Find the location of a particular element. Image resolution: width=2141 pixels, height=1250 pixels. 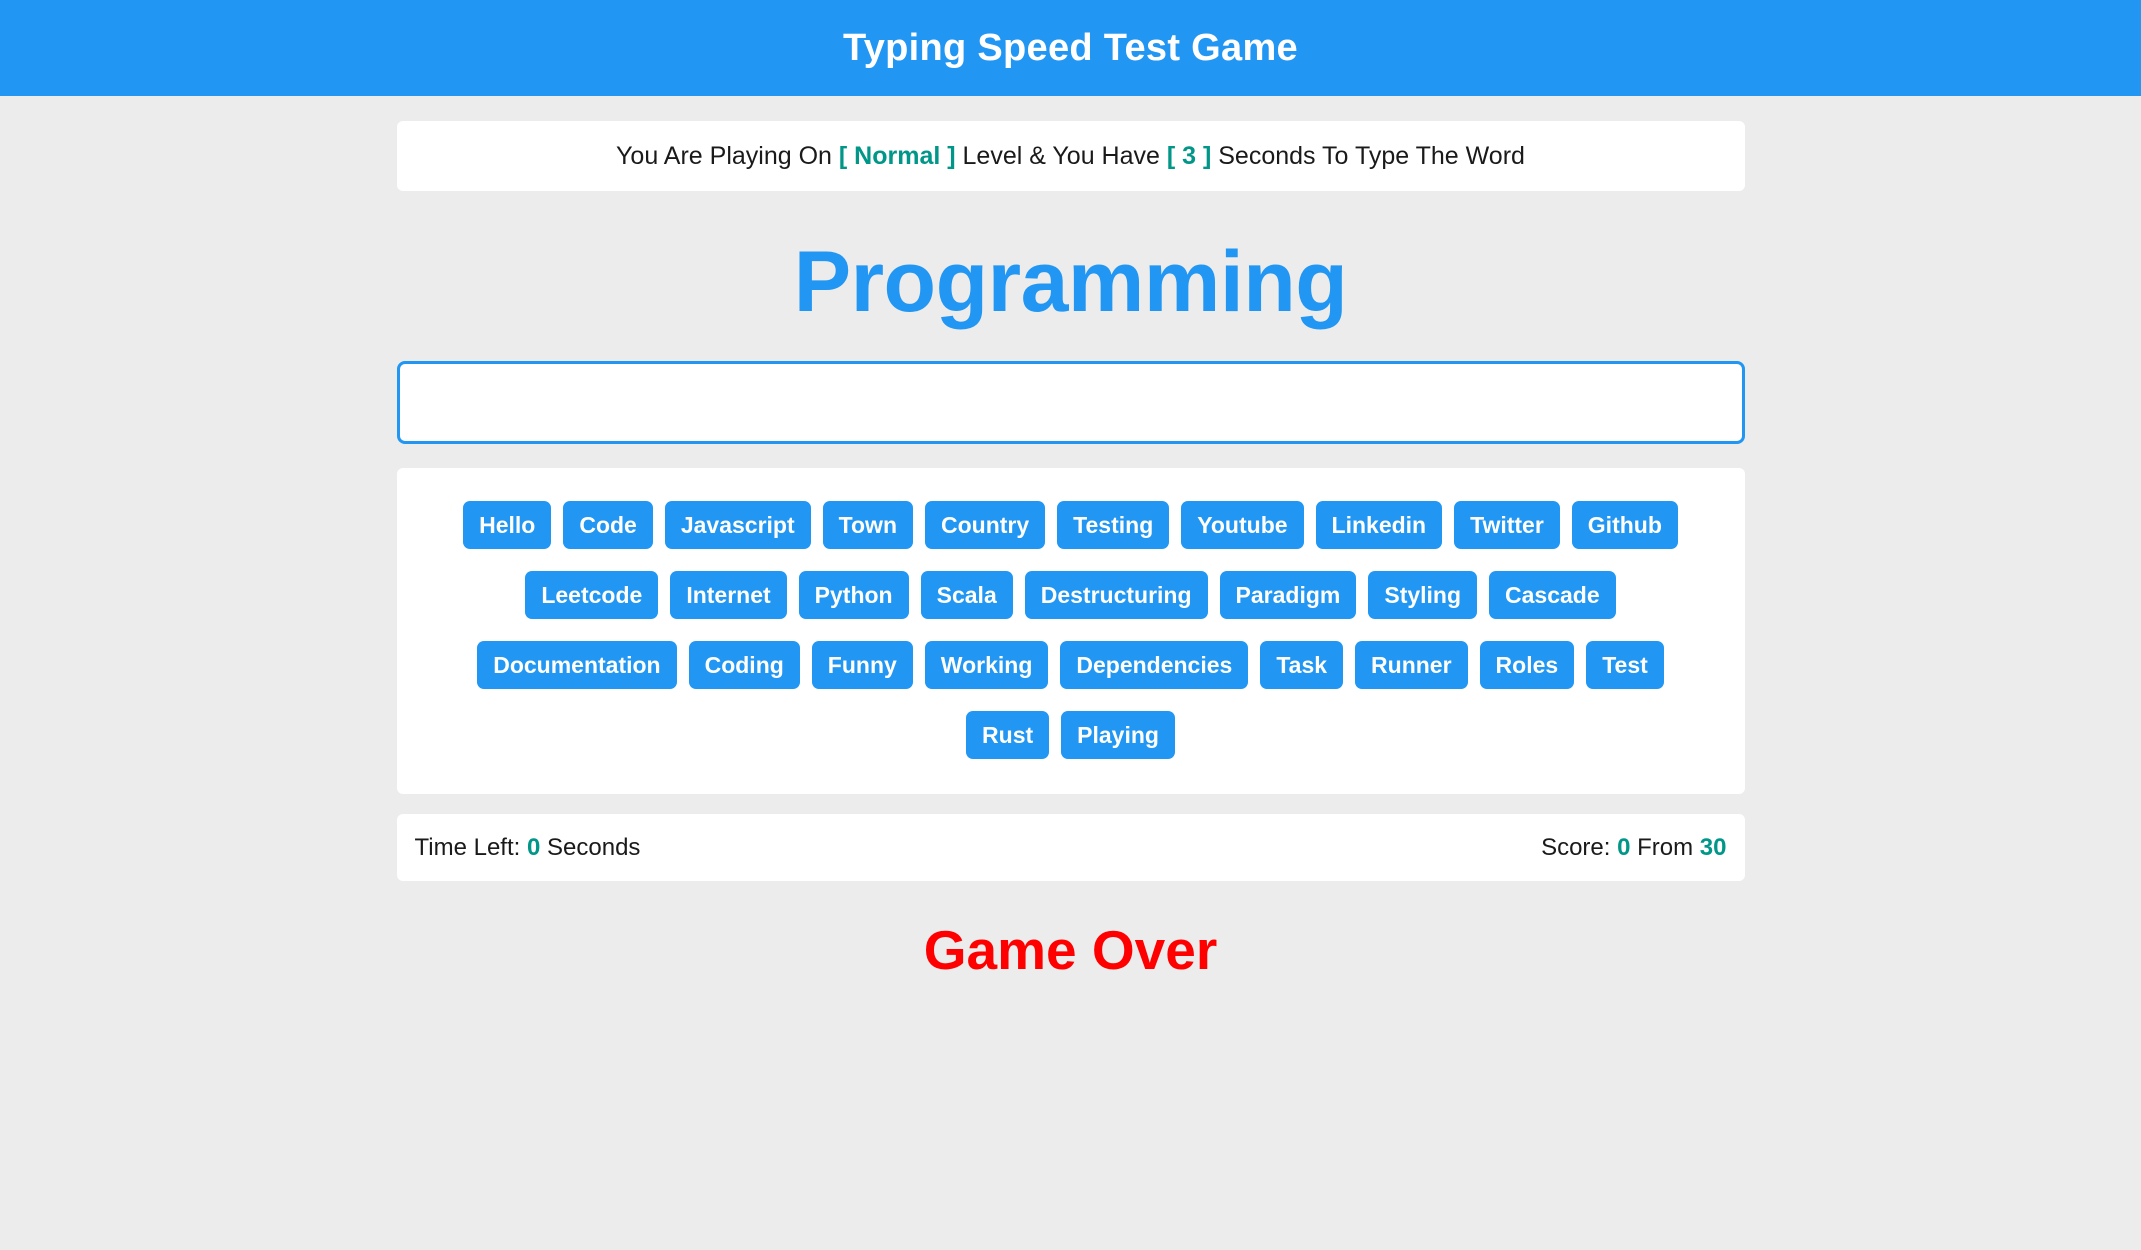

word-chip: Paradigm is located at coordinates (1288, 595).